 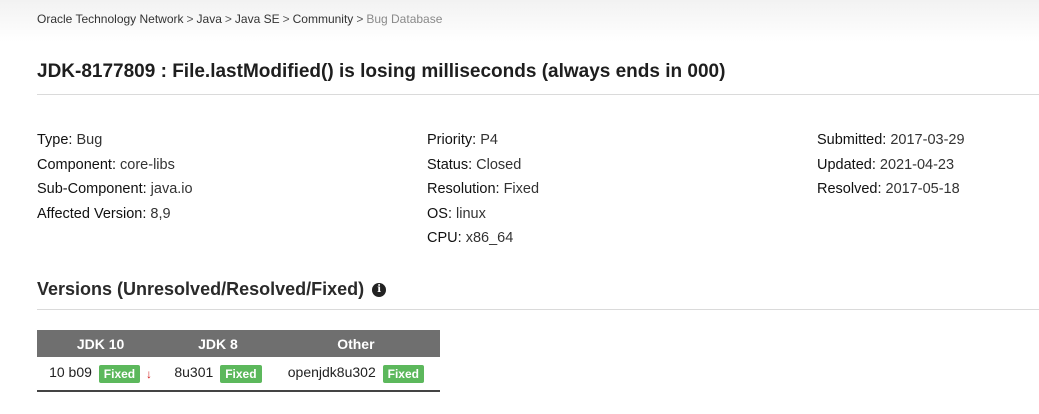 What do you see at coordinates (218, 374) in the screenshot?
I see `version-cell-jdk8: 8u301 Fixed` at bounding box center [218, 374].